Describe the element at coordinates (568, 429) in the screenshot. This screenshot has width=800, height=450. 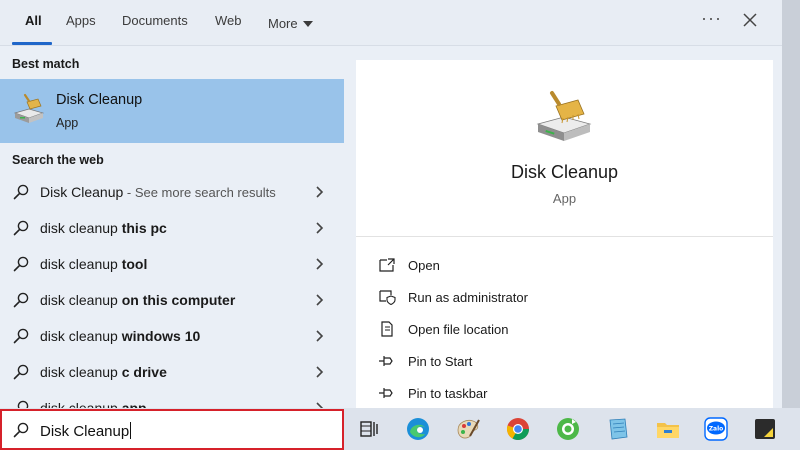
I see `coccoc-icon` at that location.